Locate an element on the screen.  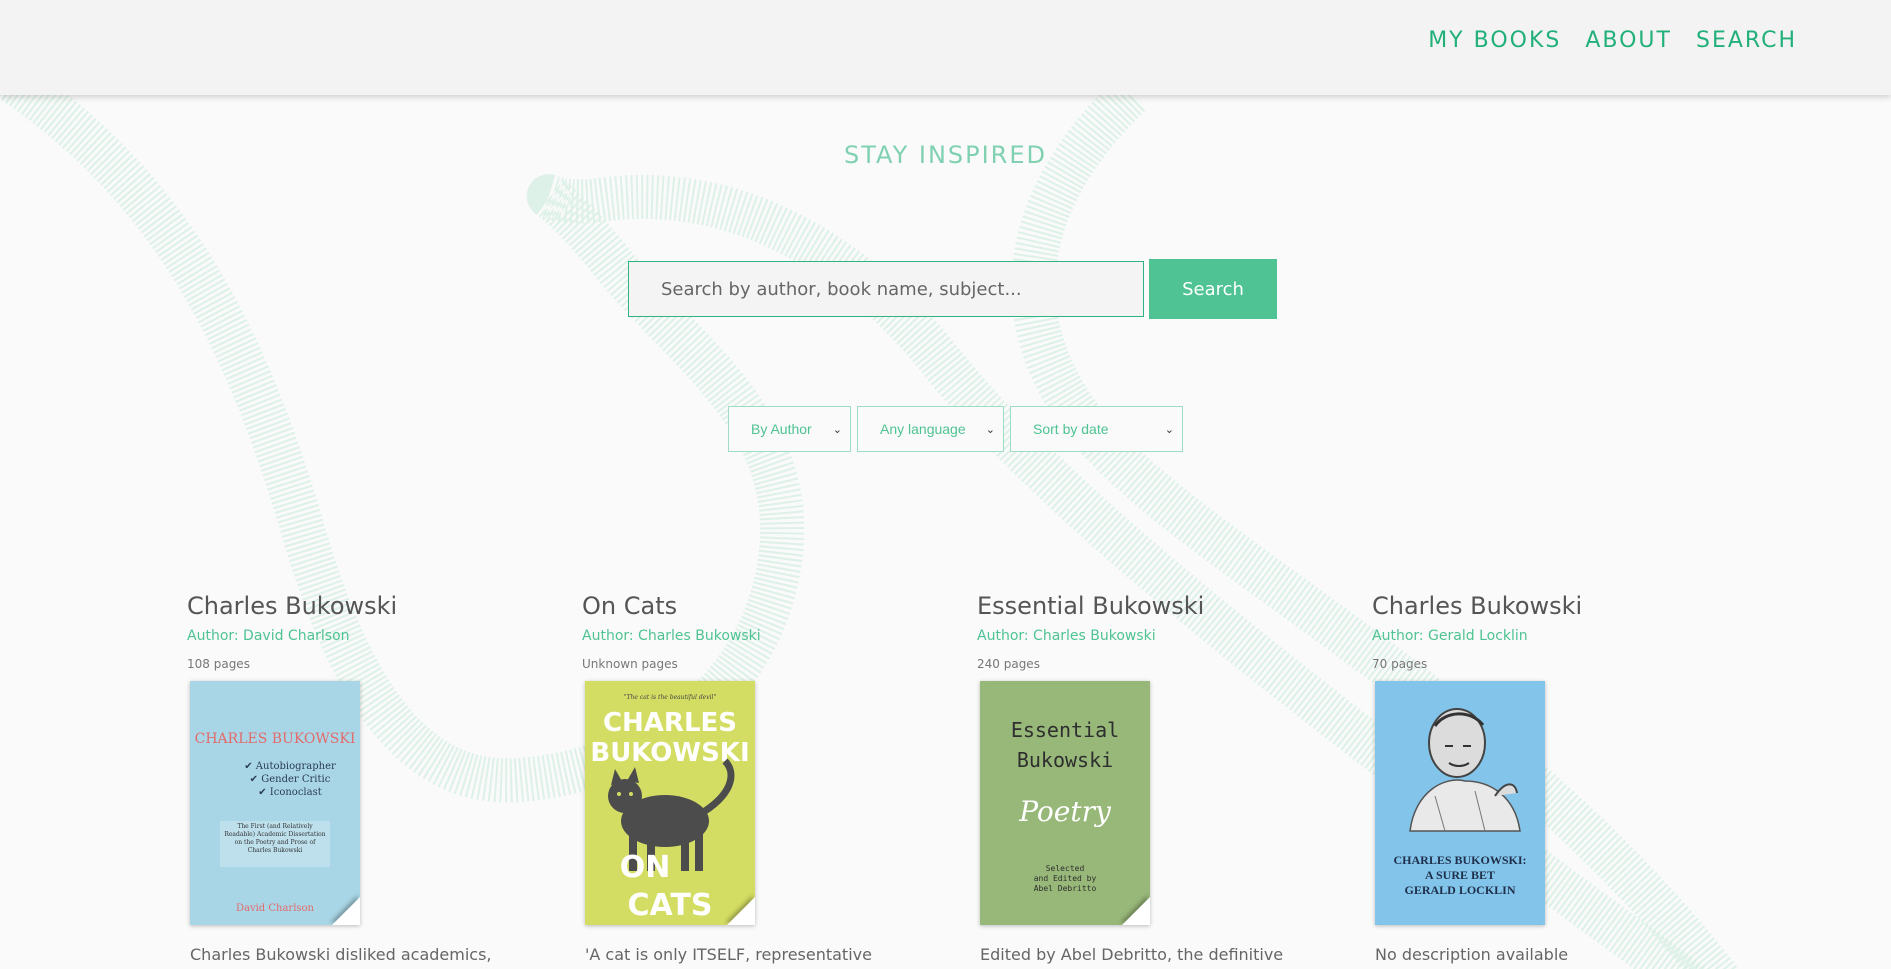
cover-quote: "The cat is the beautiful devil" is located at coordinates (670, 697).